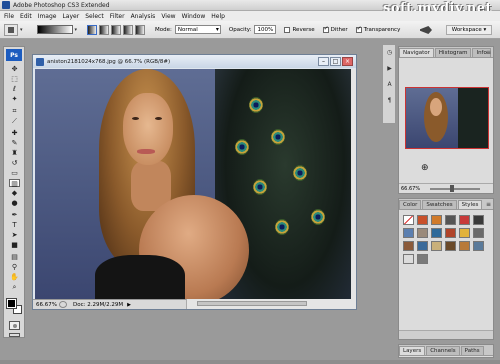 The image size is (500, 364). I want to click on eyedropper-tool-icon: ⚲, so click(14, 267).